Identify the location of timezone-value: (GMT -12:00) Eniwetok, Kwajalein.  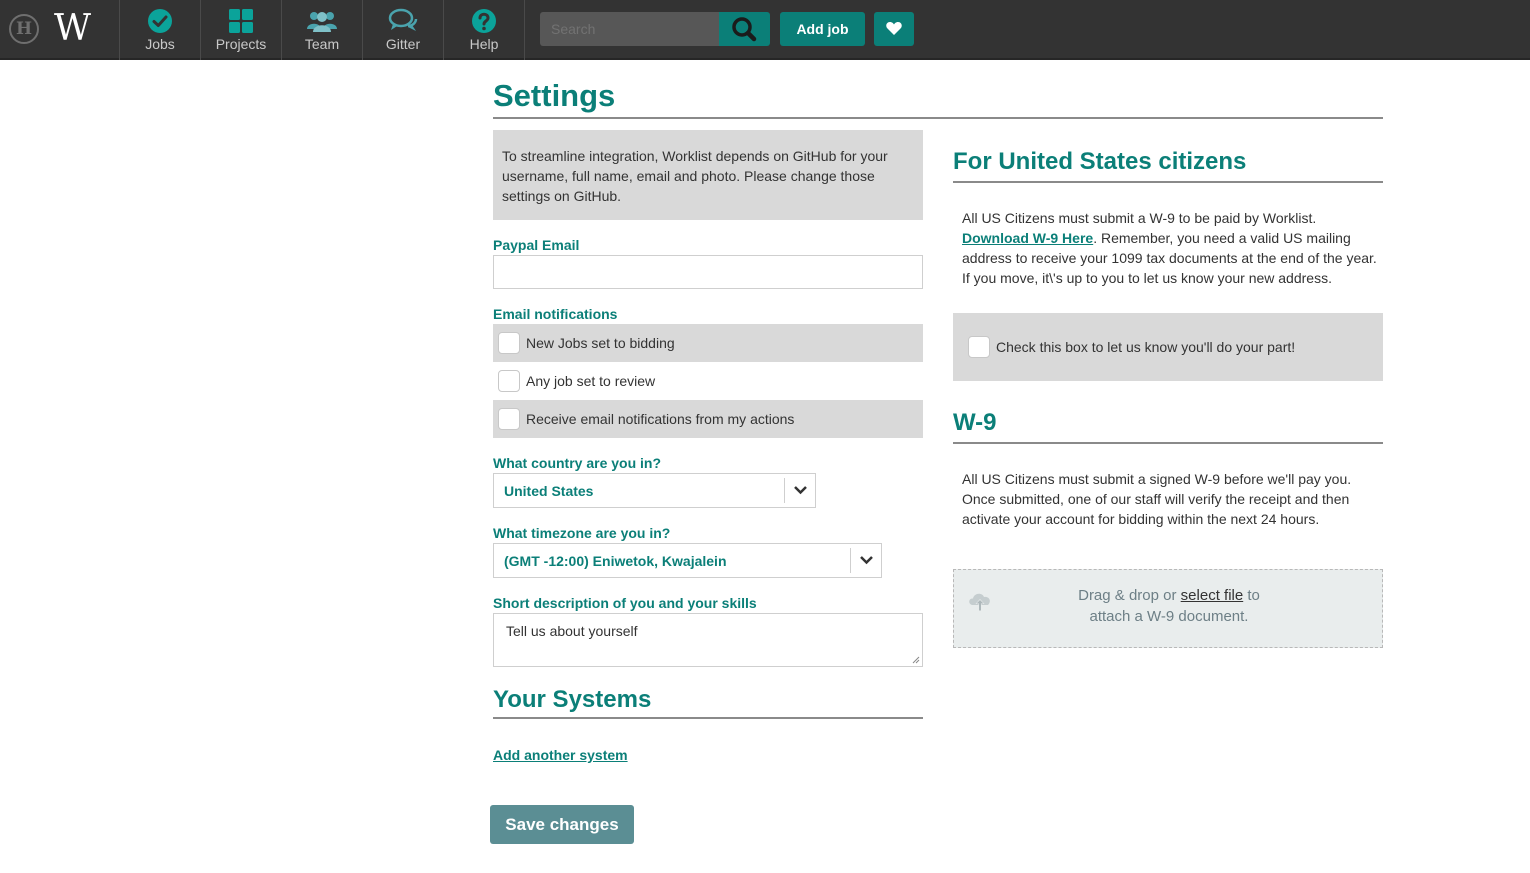
(615, 561).